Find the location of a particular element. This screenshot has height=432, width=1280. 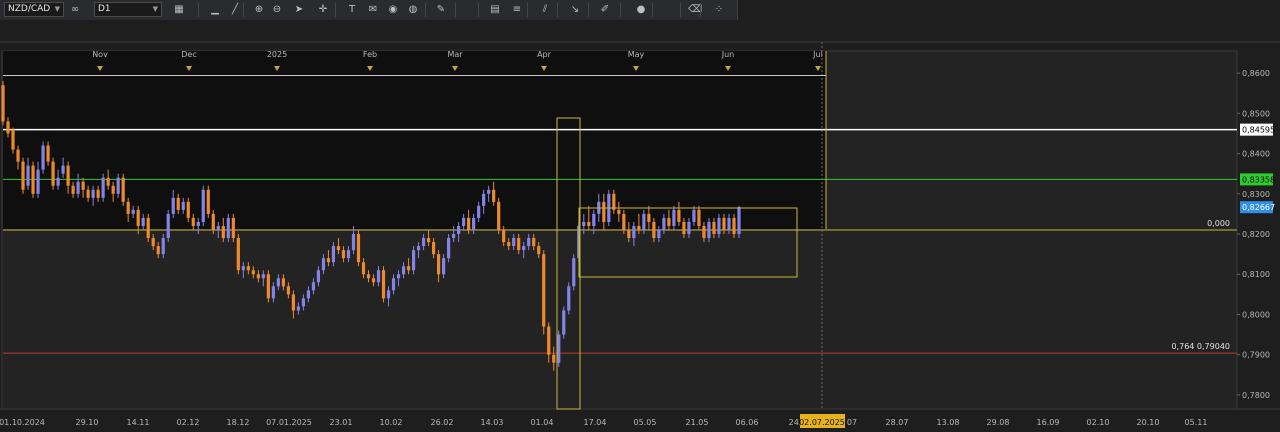

month-label: Nov is located at coordinates (100, 54).